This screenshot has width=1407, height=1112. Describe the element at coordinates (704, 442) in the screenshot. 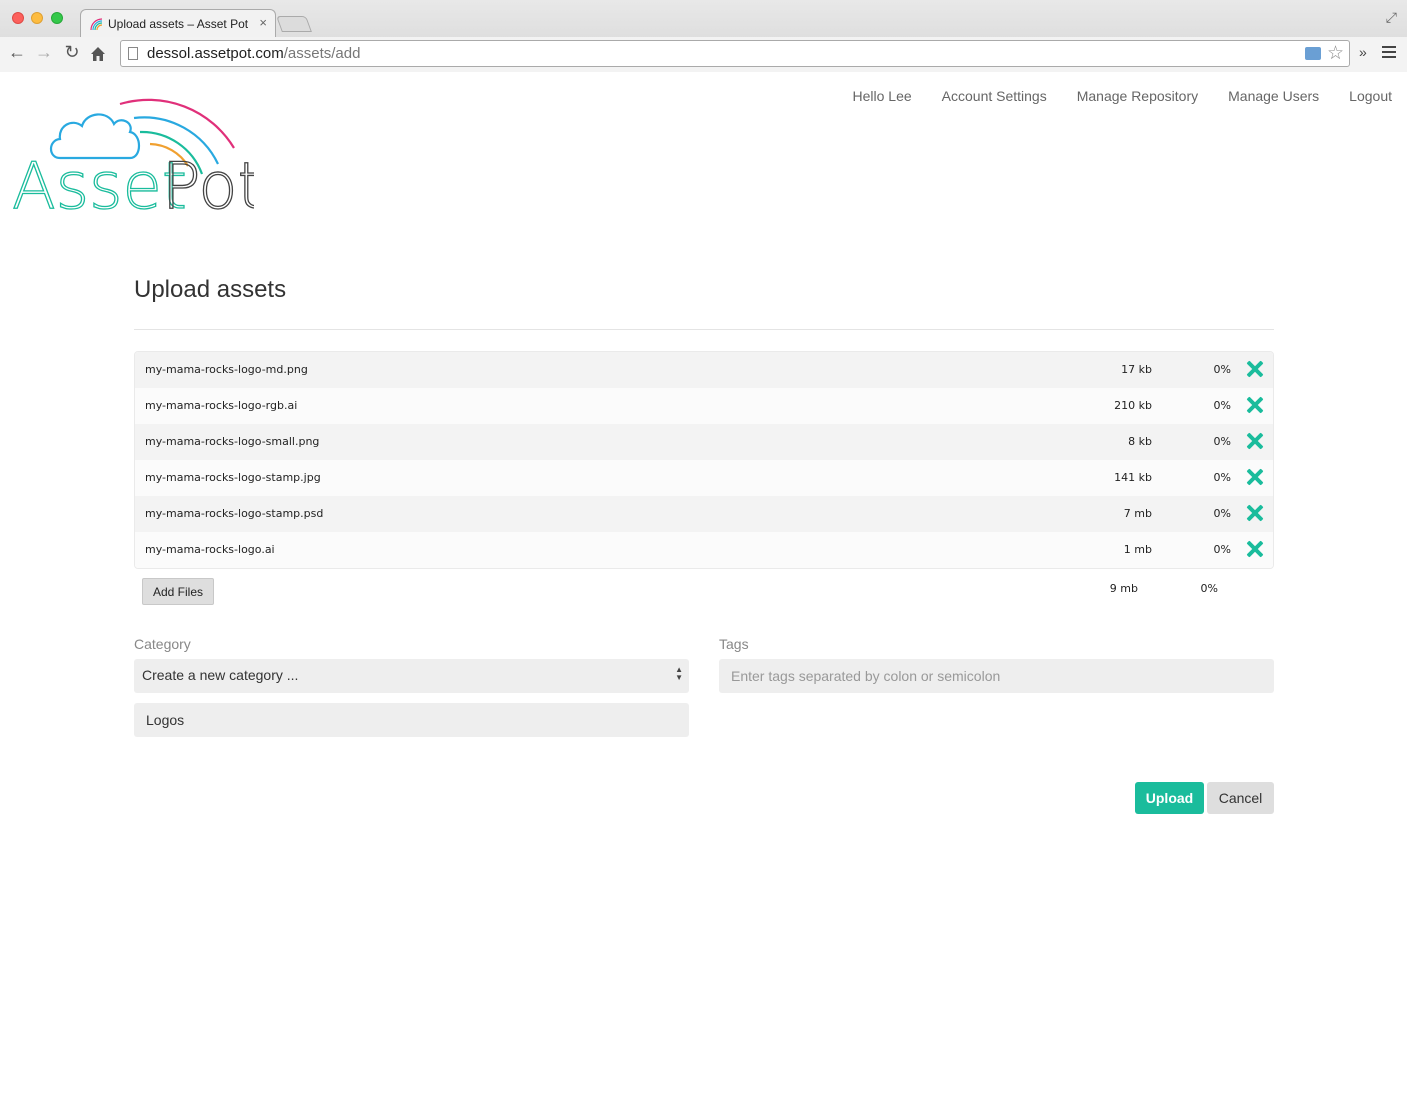

I see `file-row: my-mama-rocks-logo-small.png 8 kb 0%` at that location.